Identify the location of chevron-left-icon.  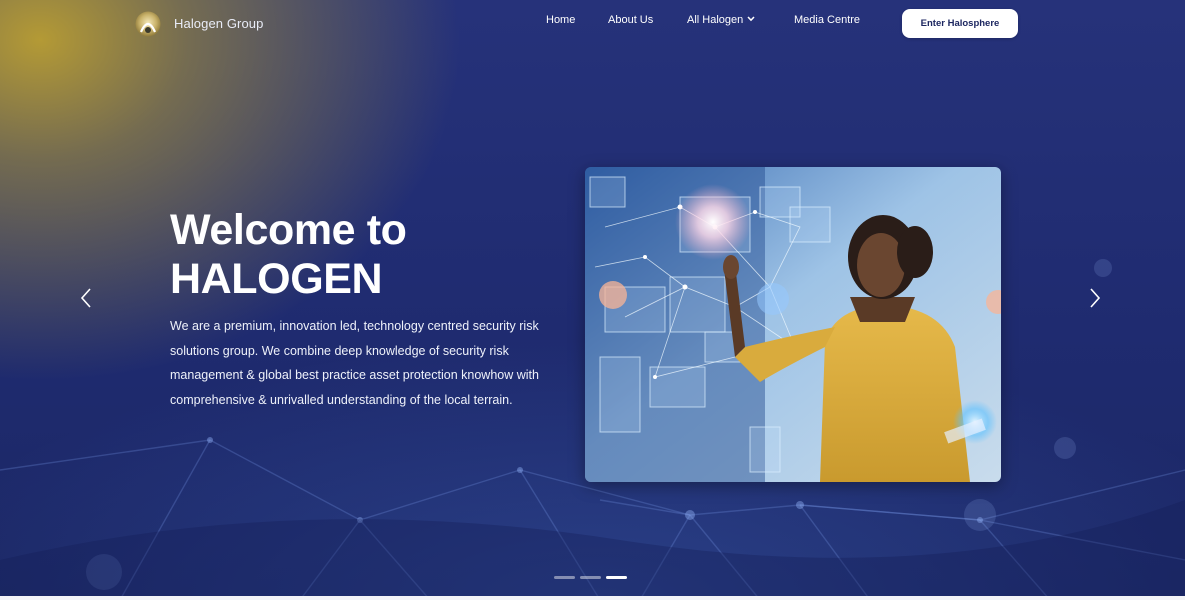
(87, 298).